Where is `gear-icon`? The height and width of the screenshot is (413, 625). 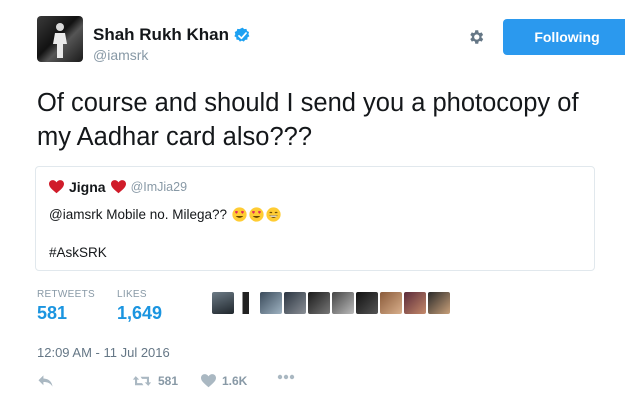
gear-icon is located at coordinates (476, 37).